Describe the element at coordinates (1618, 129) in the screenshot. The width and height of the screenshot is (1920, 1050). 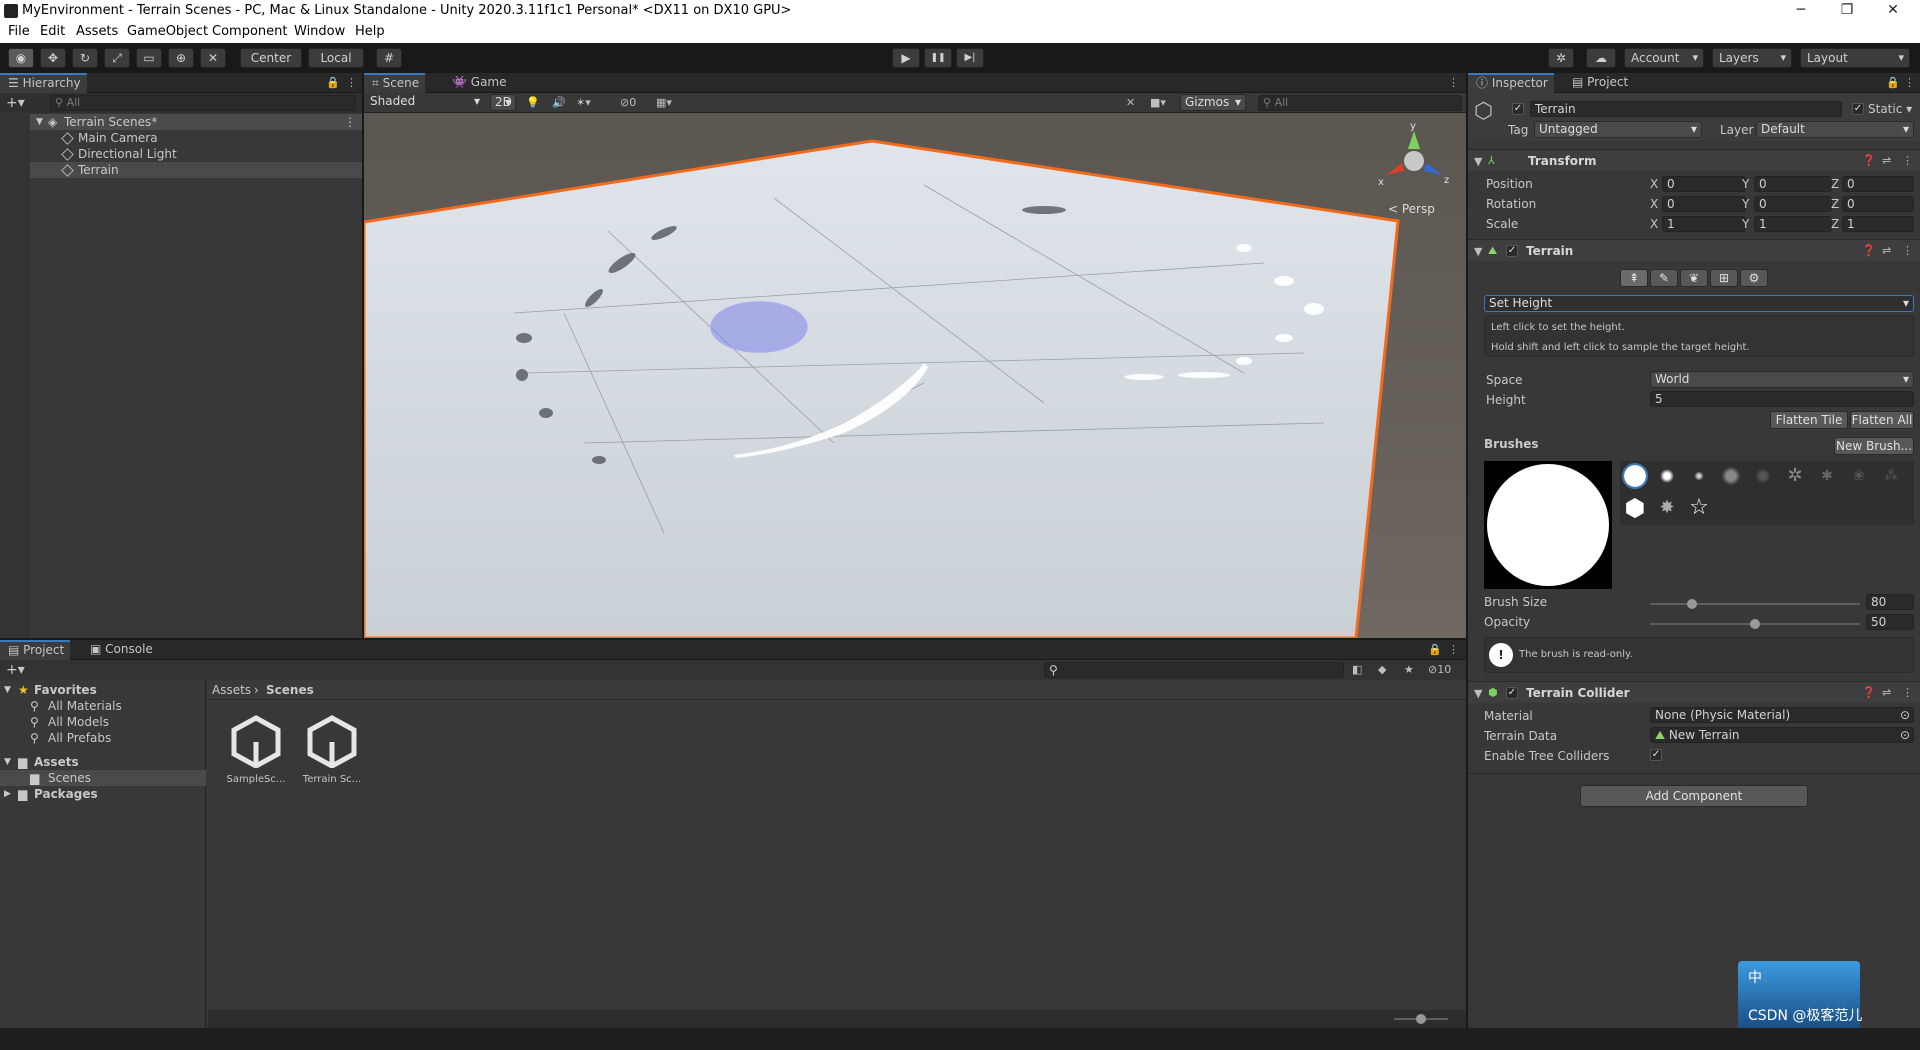
I see `tag-dropdown: Untagged` at that location.